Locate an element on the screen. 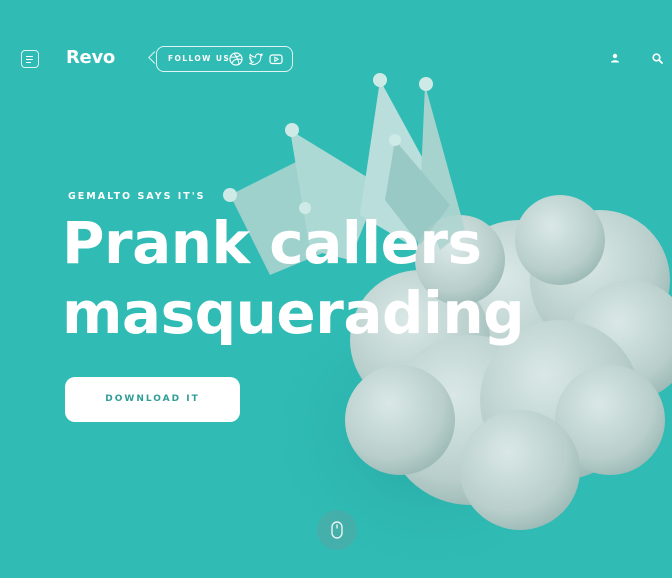 This screenshot has width=672, height=578. twitter-icon is located at coordinates (256, 59).